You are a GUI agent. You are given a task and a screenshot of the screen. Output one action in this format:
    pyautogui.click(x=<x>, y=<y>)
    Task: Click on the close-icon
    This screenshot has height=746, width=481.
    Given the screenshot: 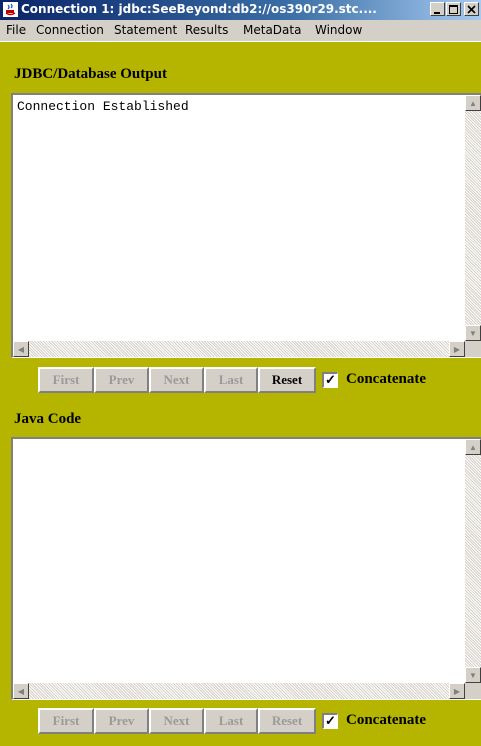 What is the action you would take?
    pyautogui.click(x=471, y=9)
    